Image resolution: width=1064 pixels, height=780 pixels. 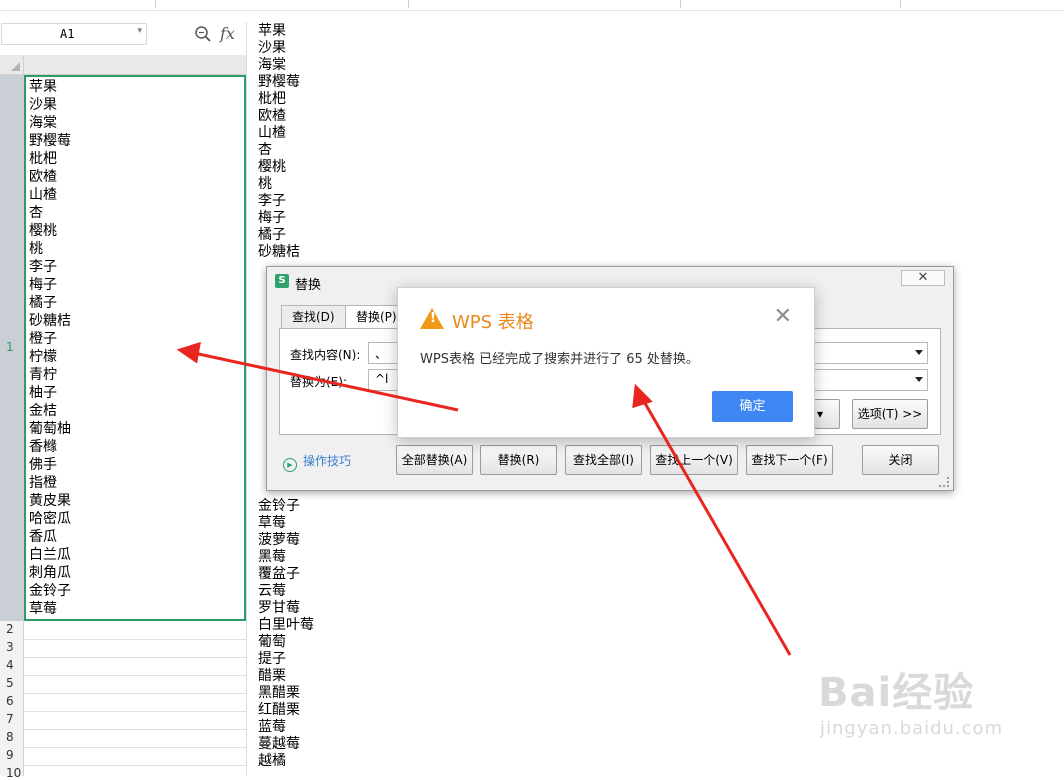 I want to click on baidu-watermark: Bai经验 jingyan.baidu.com, so click(x=910, y=699).